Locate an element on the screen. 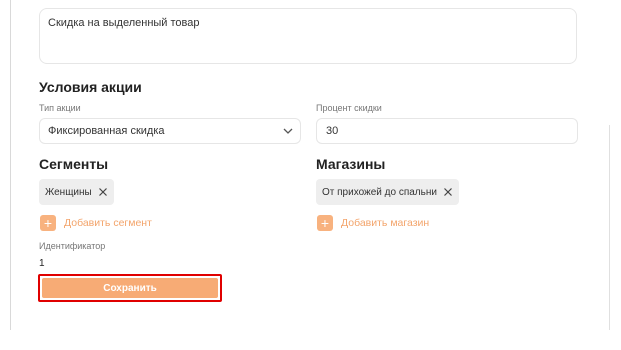 The height and width of the screenshot is (350, 621). promo-type-value: Фиксированная скидка is located at coordinates (106, 131).